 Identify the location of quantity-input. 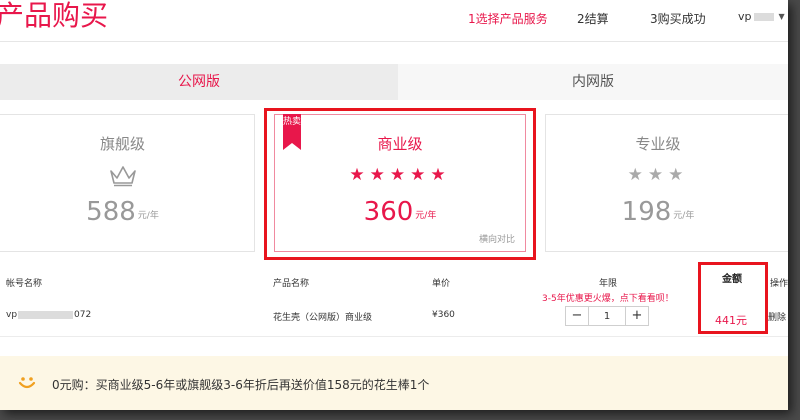
(607, 316).